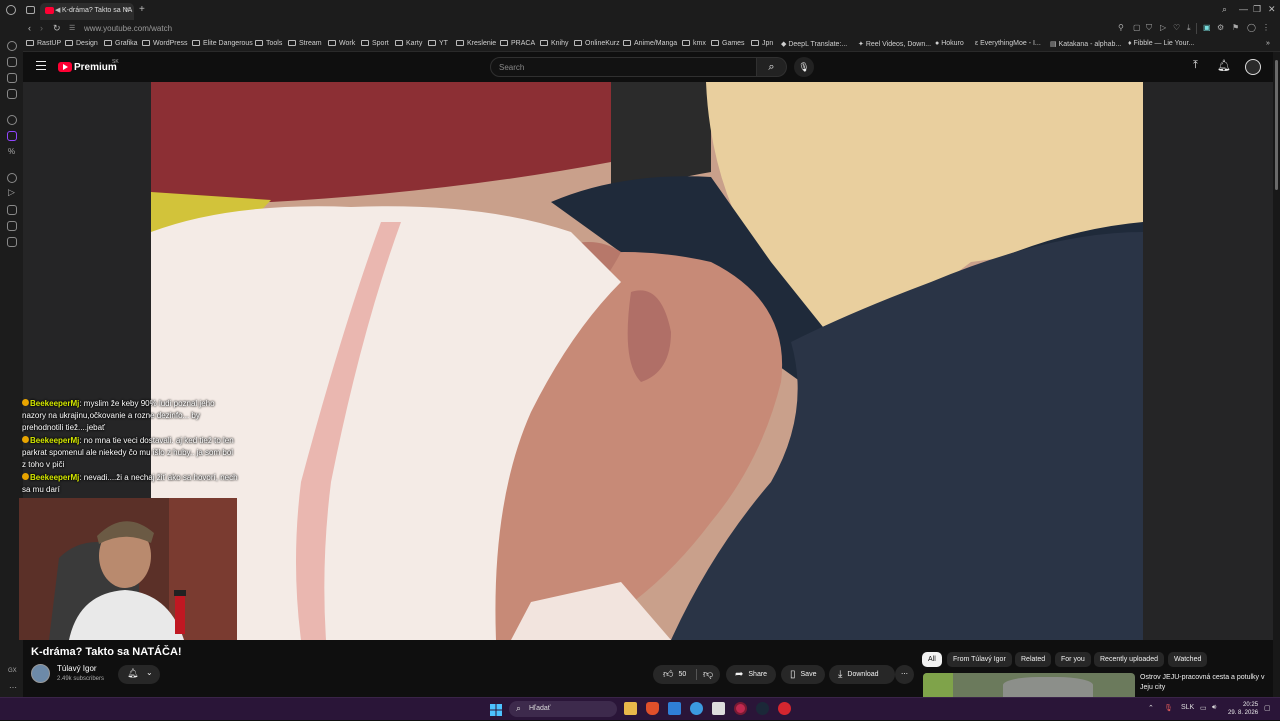 This screenshot has width=1280, height=721. What do you see at coordinates (1266, 27) in the screenshot?
I see `browser-menu-icon: ⋮` at bounding box center [1266, 27].